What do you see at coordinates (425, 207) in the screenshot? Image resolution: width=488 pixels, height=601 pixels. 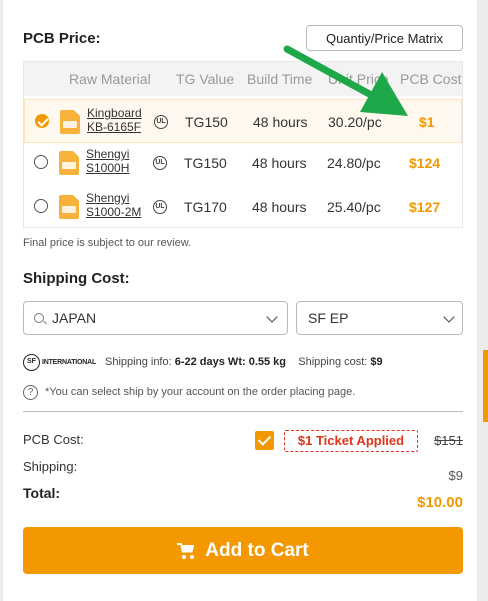 I see `pcb-cost: $127` at bounding box center [425, 207].